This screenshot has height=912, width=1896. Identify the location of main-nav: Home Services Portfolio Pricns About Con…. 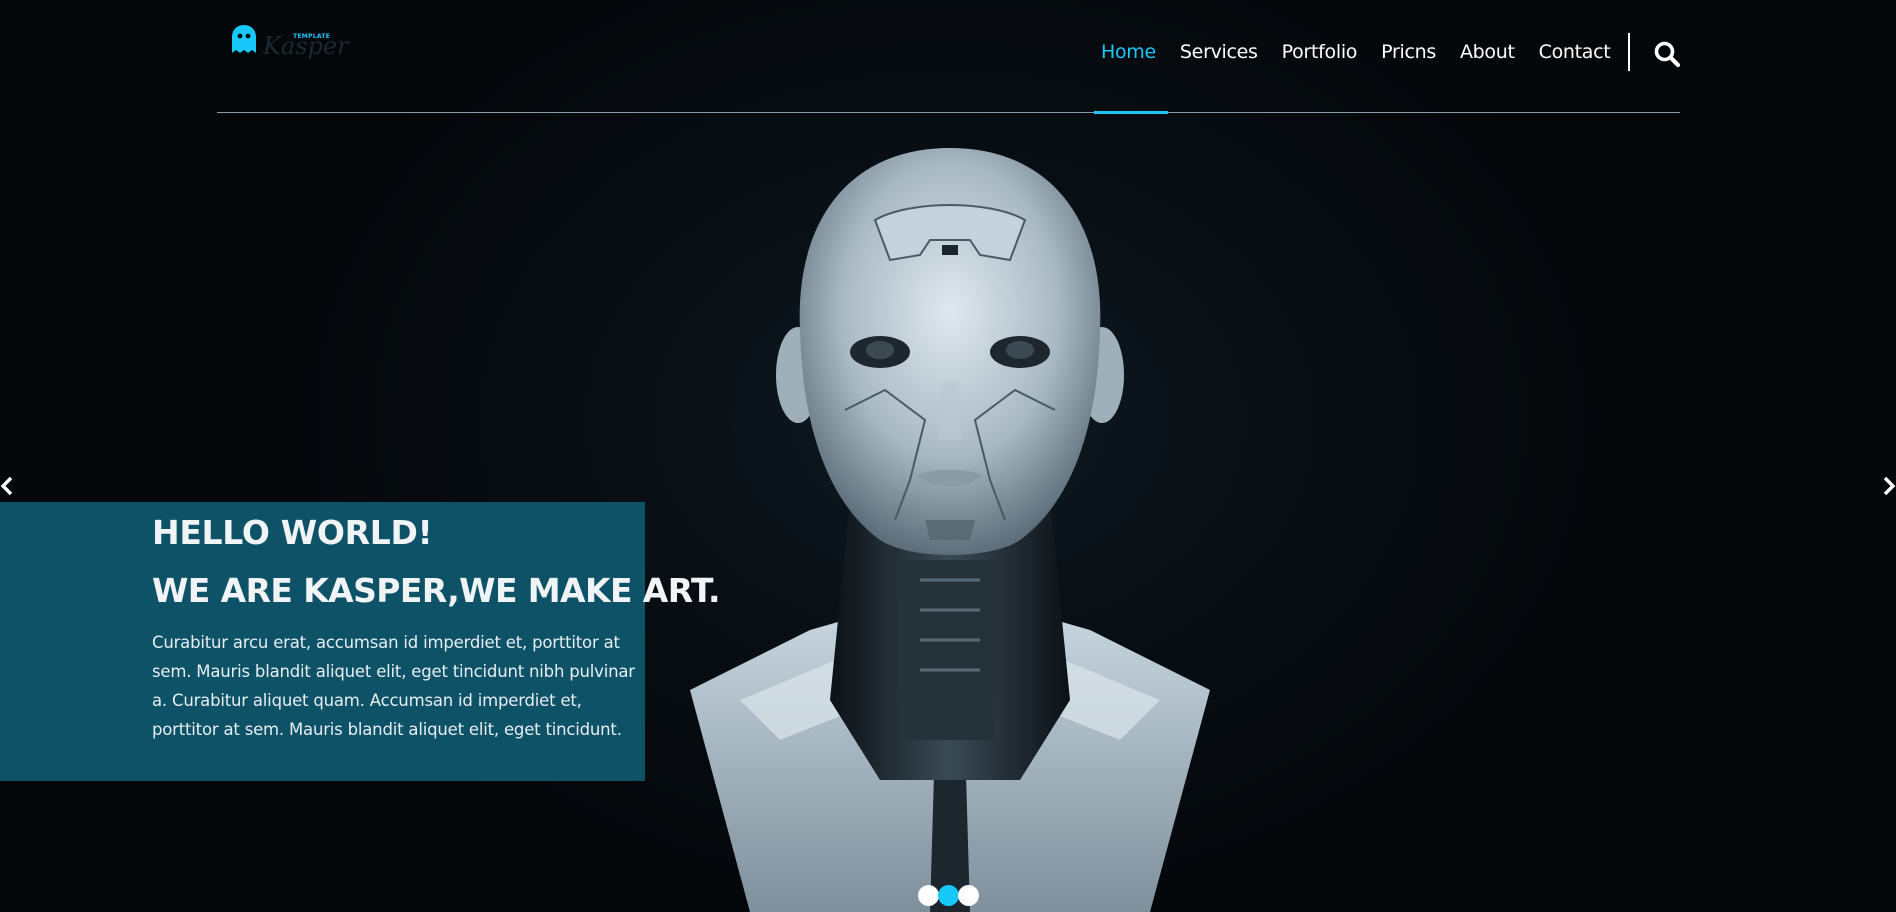
(1355, 52).